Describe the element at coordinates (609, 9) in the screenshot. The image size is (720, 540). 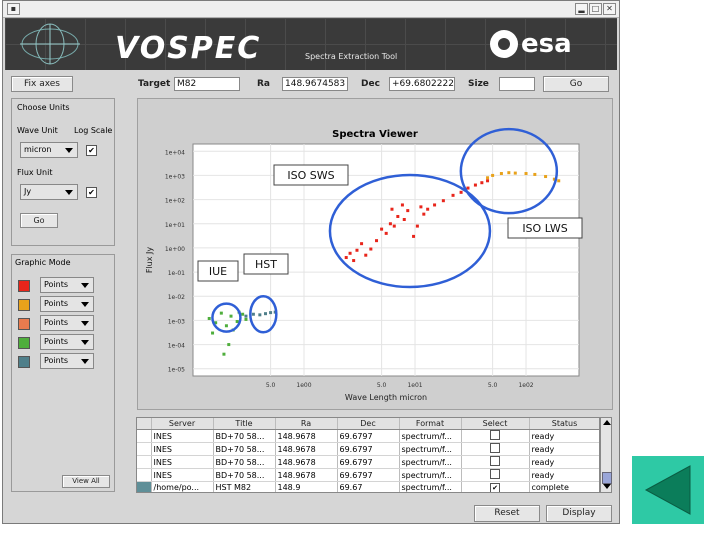
I see `close-icon: ✕` at that location.